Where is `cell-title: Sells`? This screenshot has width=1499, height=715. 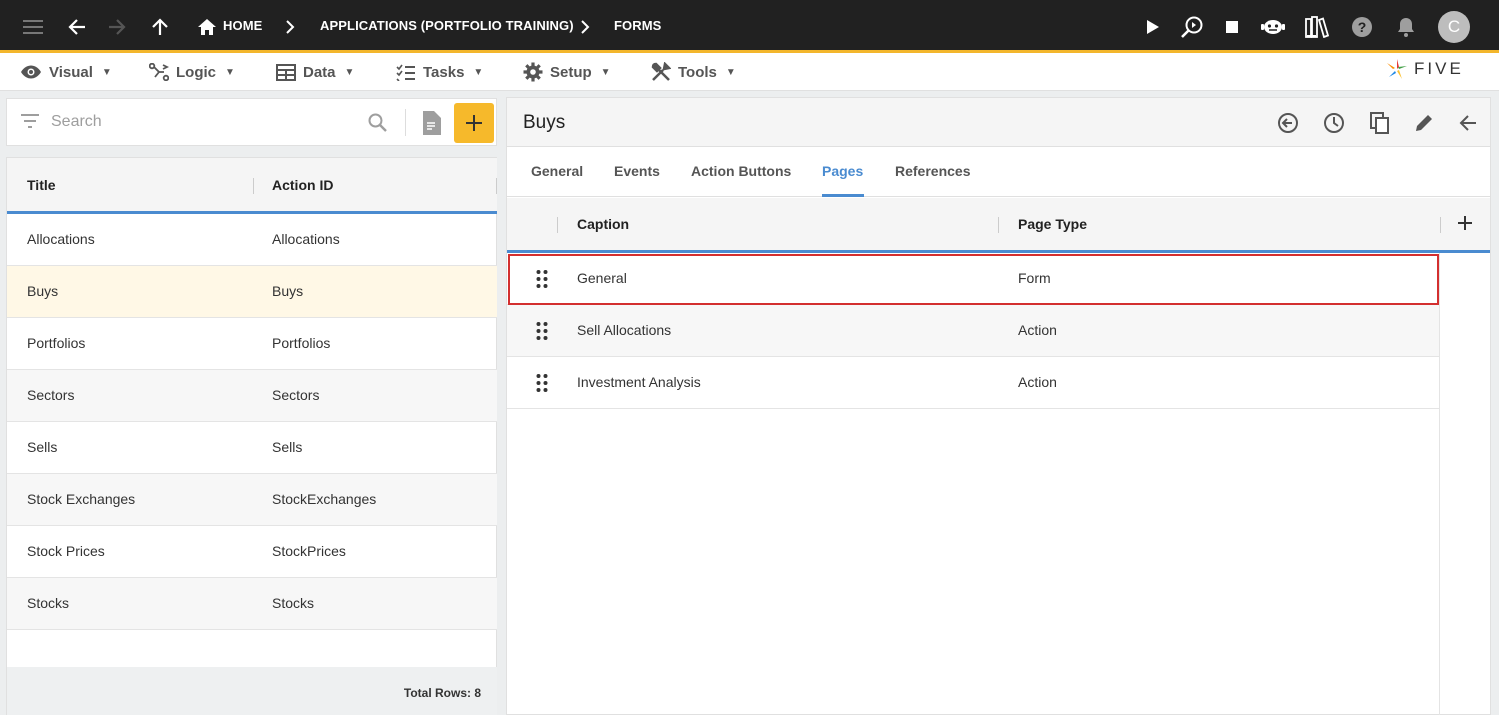 cell-title: Sells is located at coordinates (42, 447).